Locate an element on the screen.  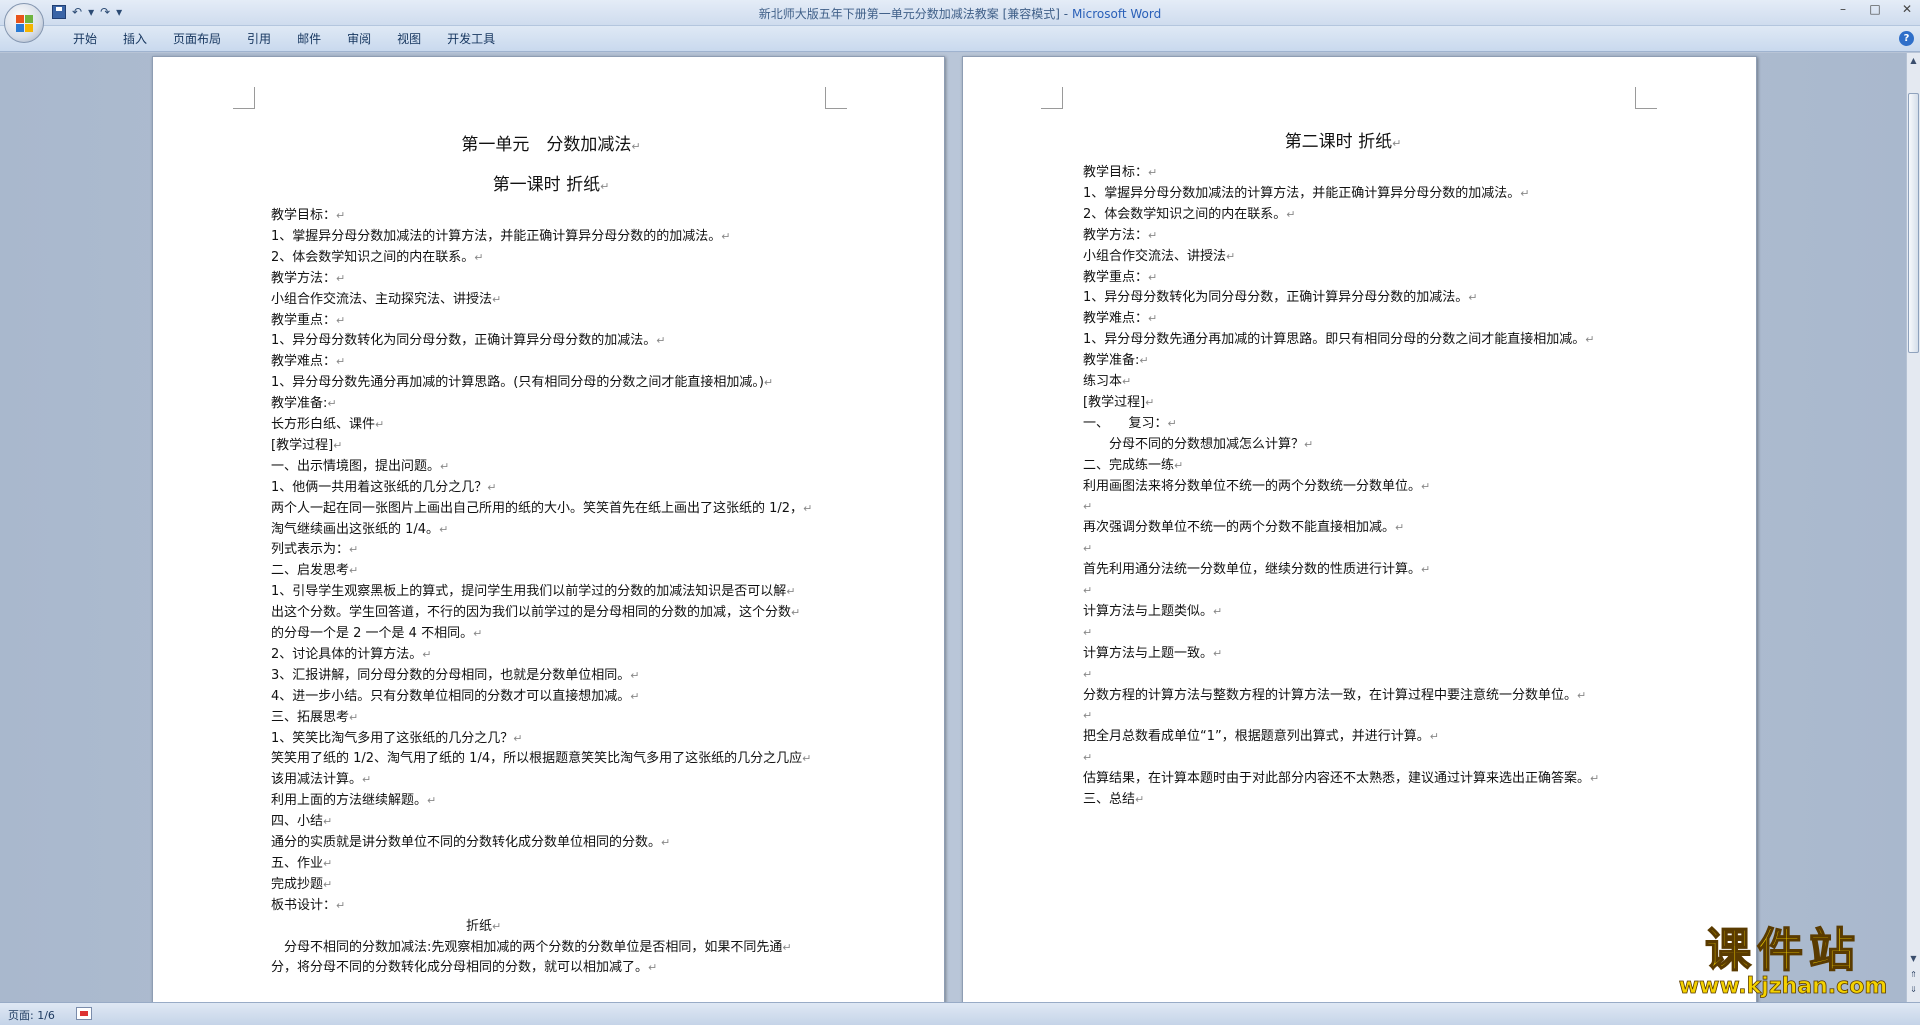
line-text: 完成抄题 is located at coordinates (297, 884).